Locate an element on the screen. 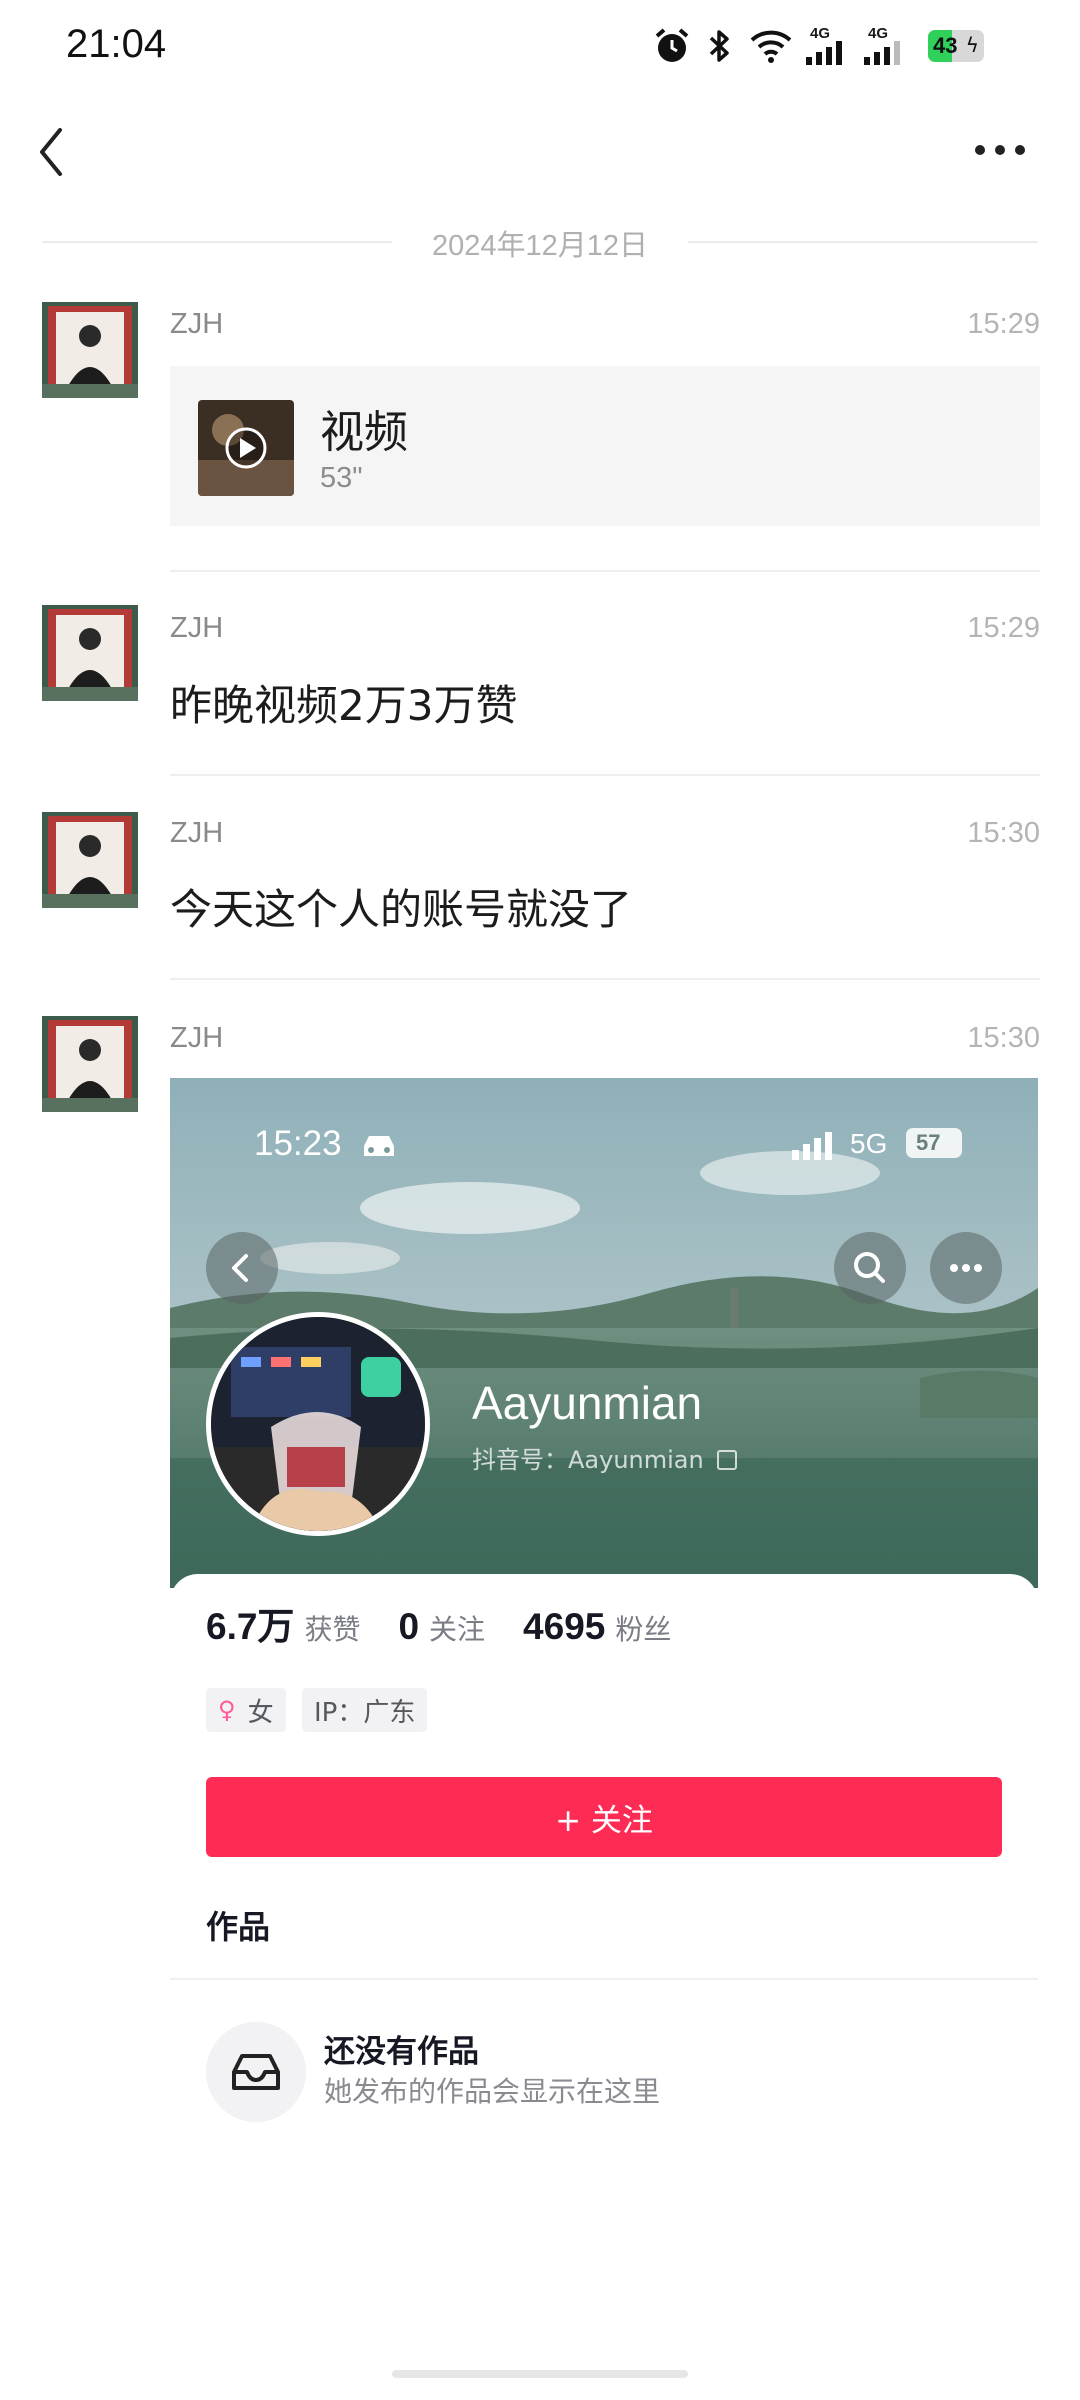 This screenshot has height=2400, width=1080. video-thumbnail is located at coordinates (246, 448).